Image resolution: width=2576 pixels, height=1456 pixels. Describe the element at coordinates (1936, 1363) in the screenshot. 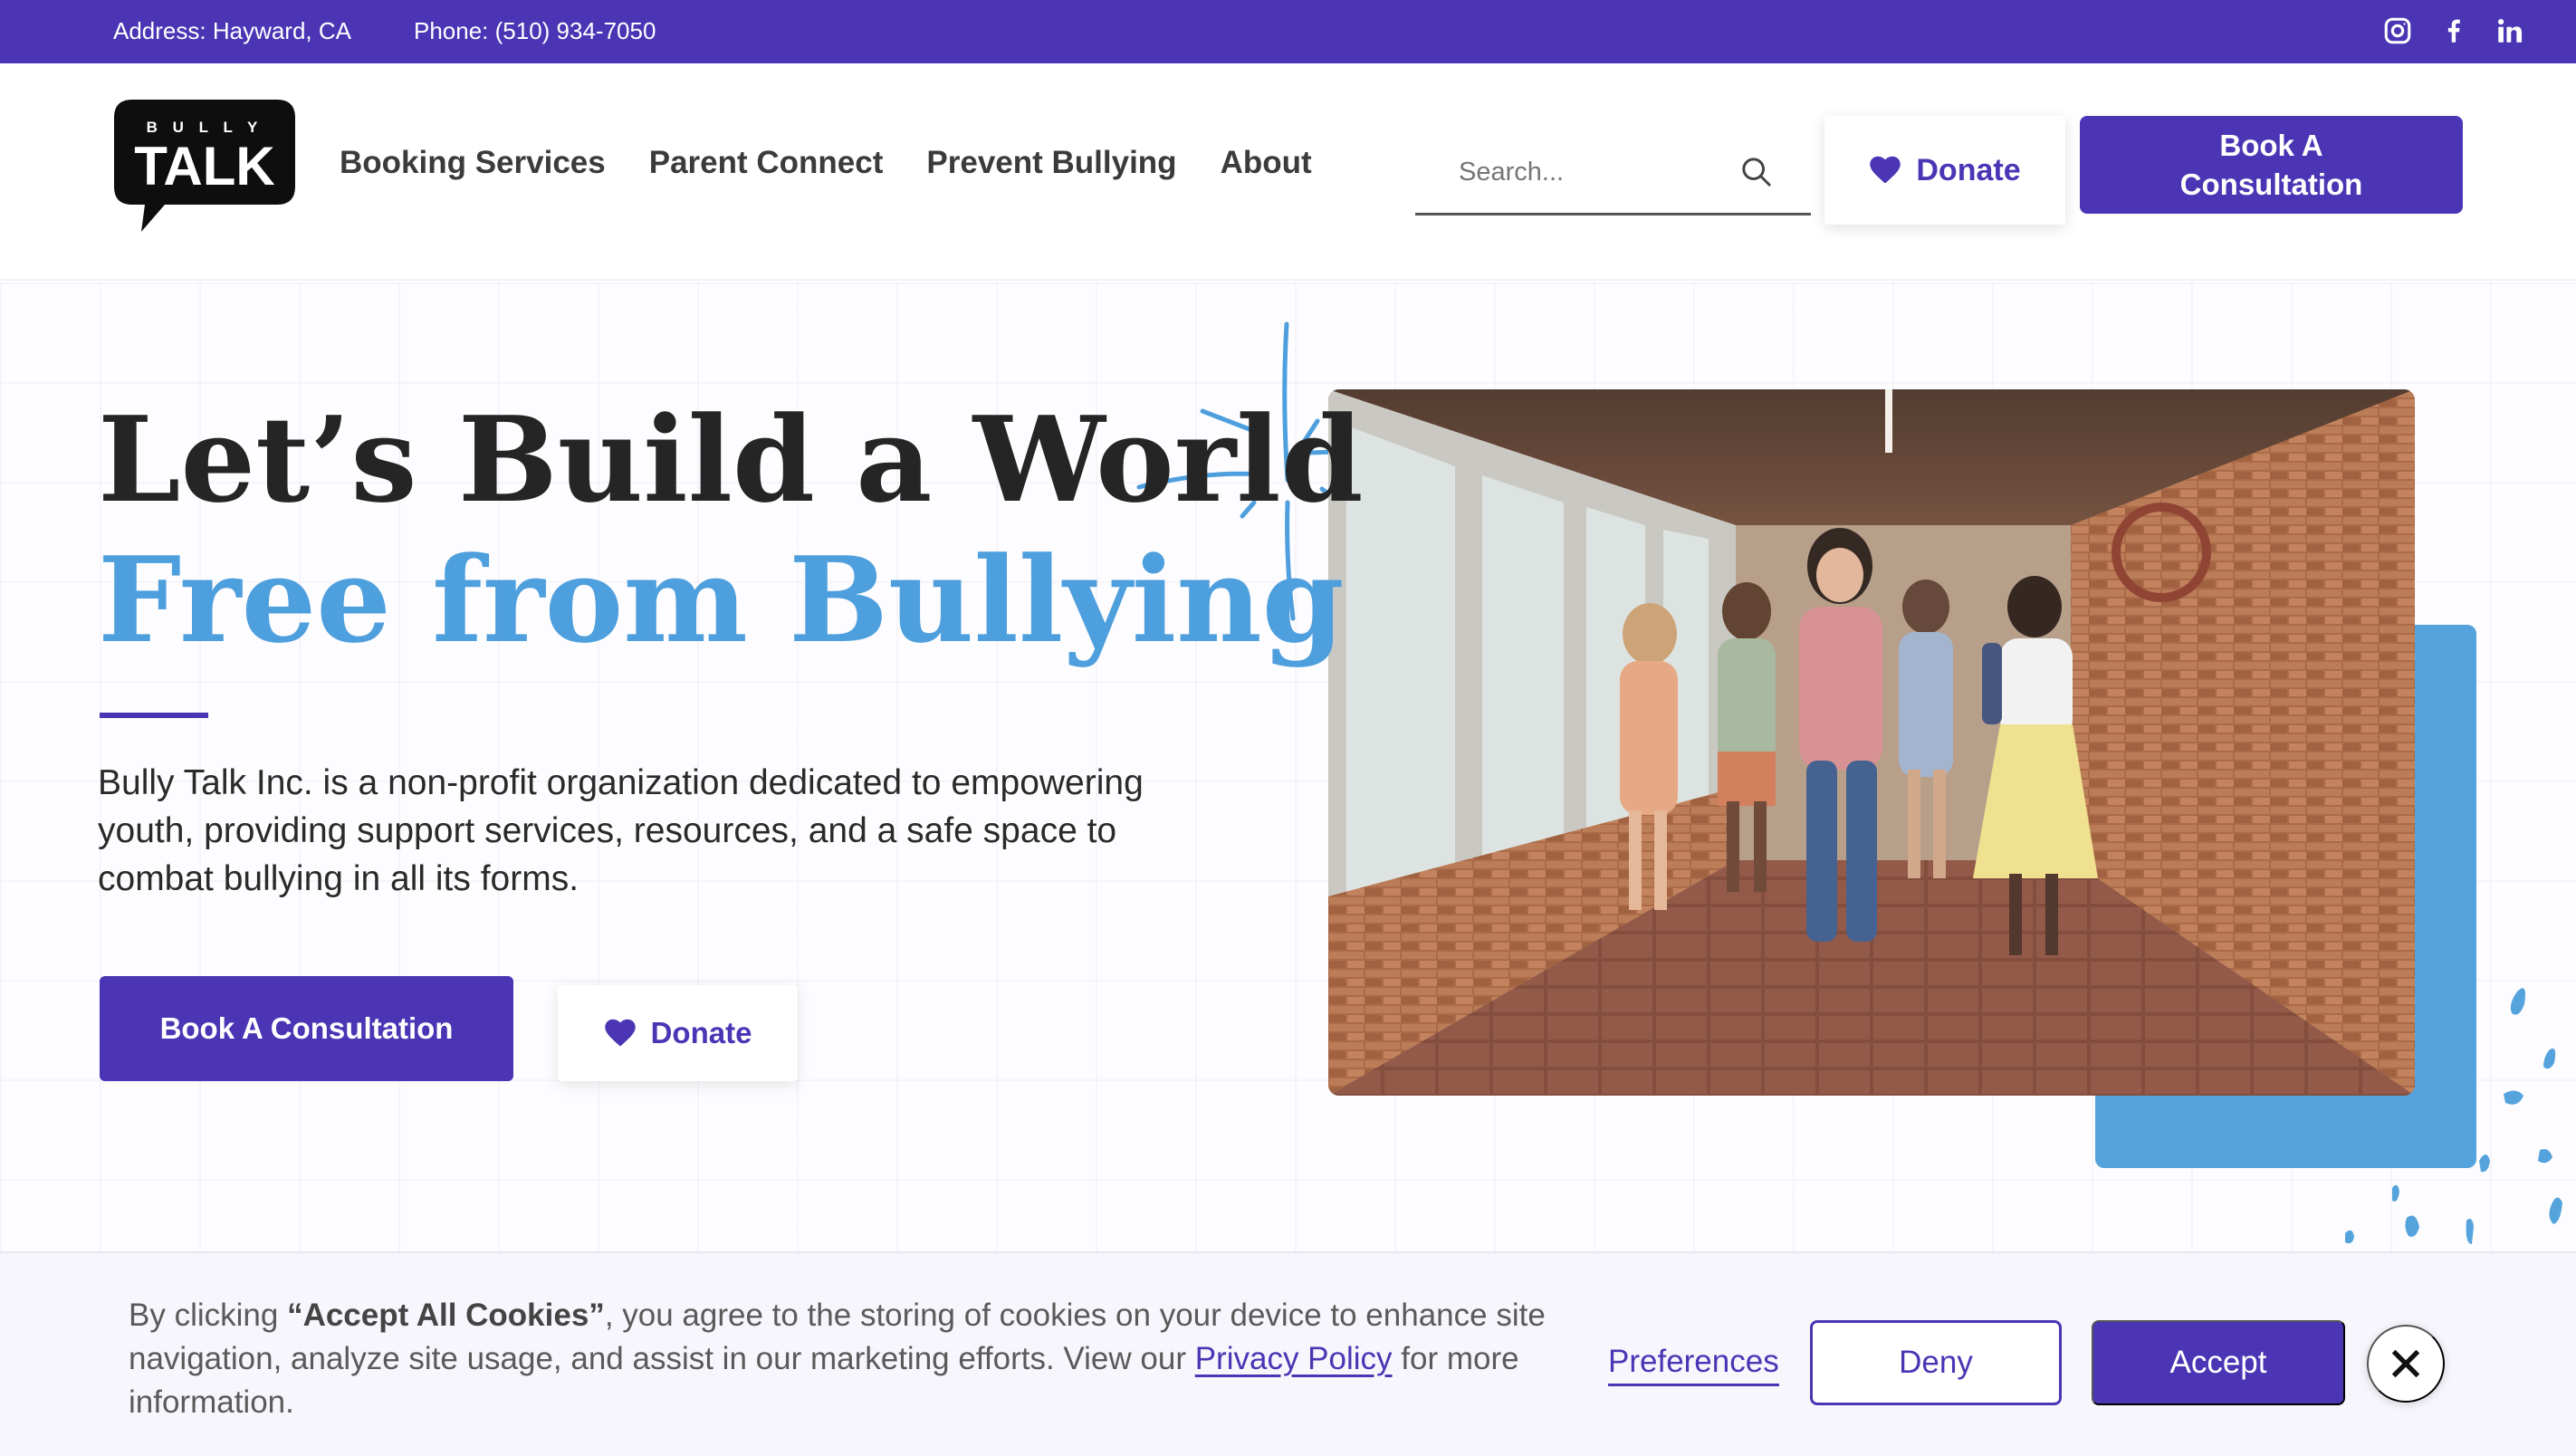

I see `cookie-deny-button: Deny` at that location.